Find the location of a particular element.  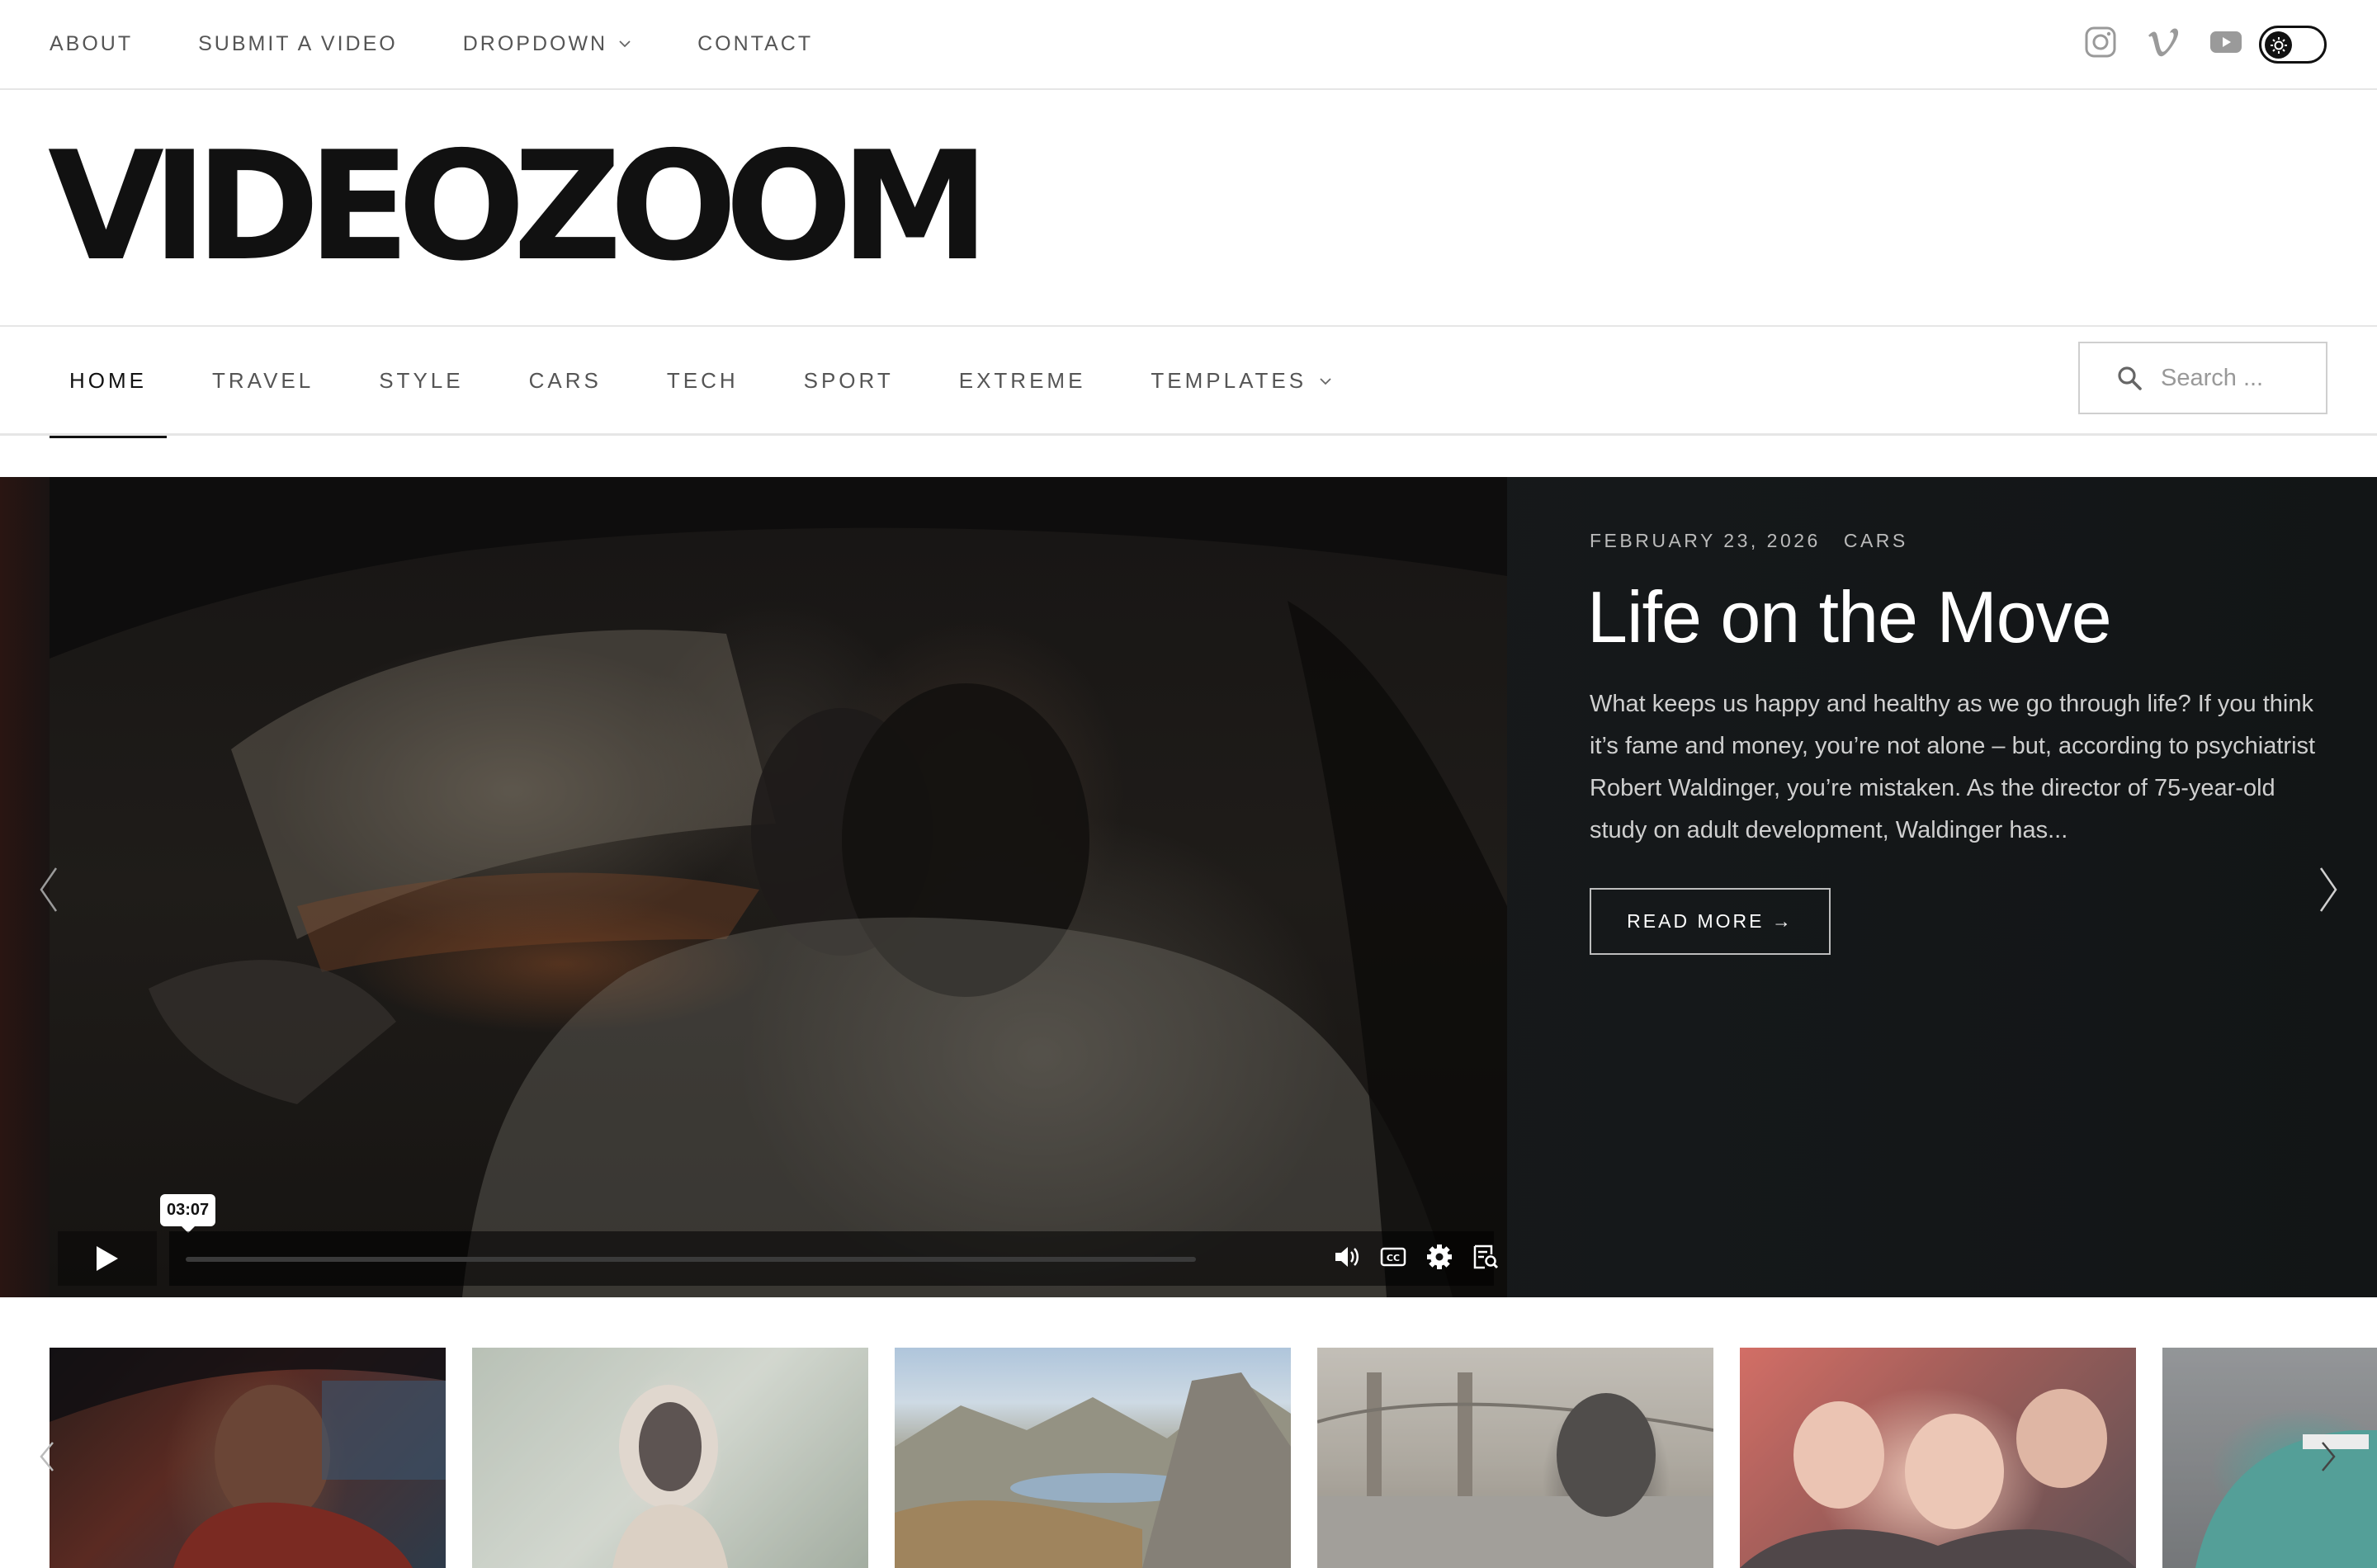

topnav-submit-video-label: SUBMIT A VIDEO is located at coordinates (298, 43).